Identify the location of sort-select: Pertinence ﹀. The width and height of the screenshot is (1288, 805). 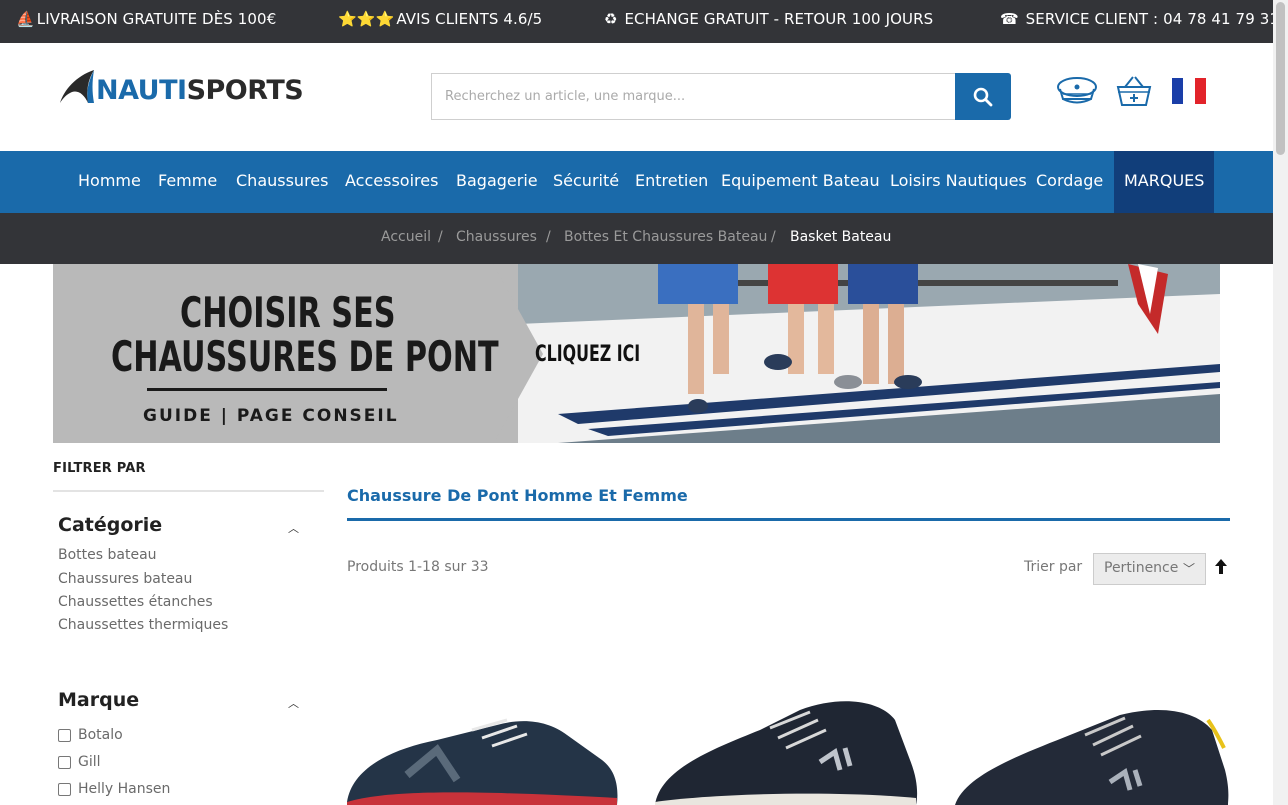
(1149, 569).